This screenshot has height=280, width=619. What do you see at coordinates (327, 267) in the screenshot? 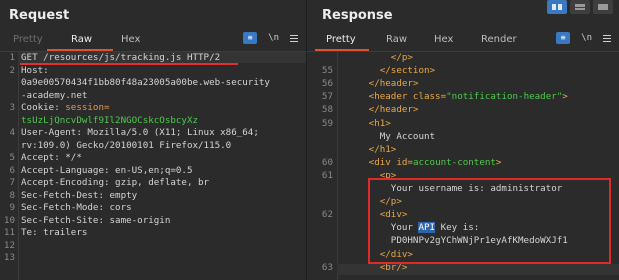
I see `line-number: 63` at bounding box center [327, 267].